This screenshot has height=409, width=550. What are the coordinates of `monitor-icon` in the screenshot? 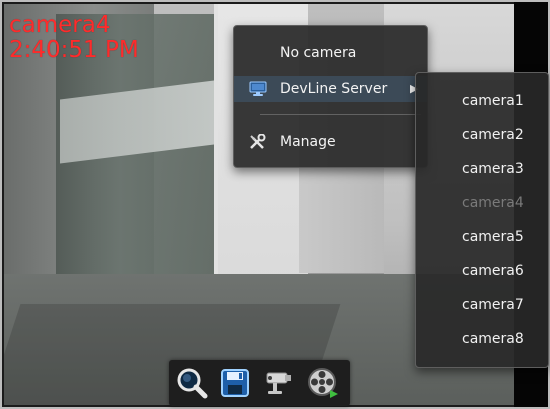 It's located at (258, 88).